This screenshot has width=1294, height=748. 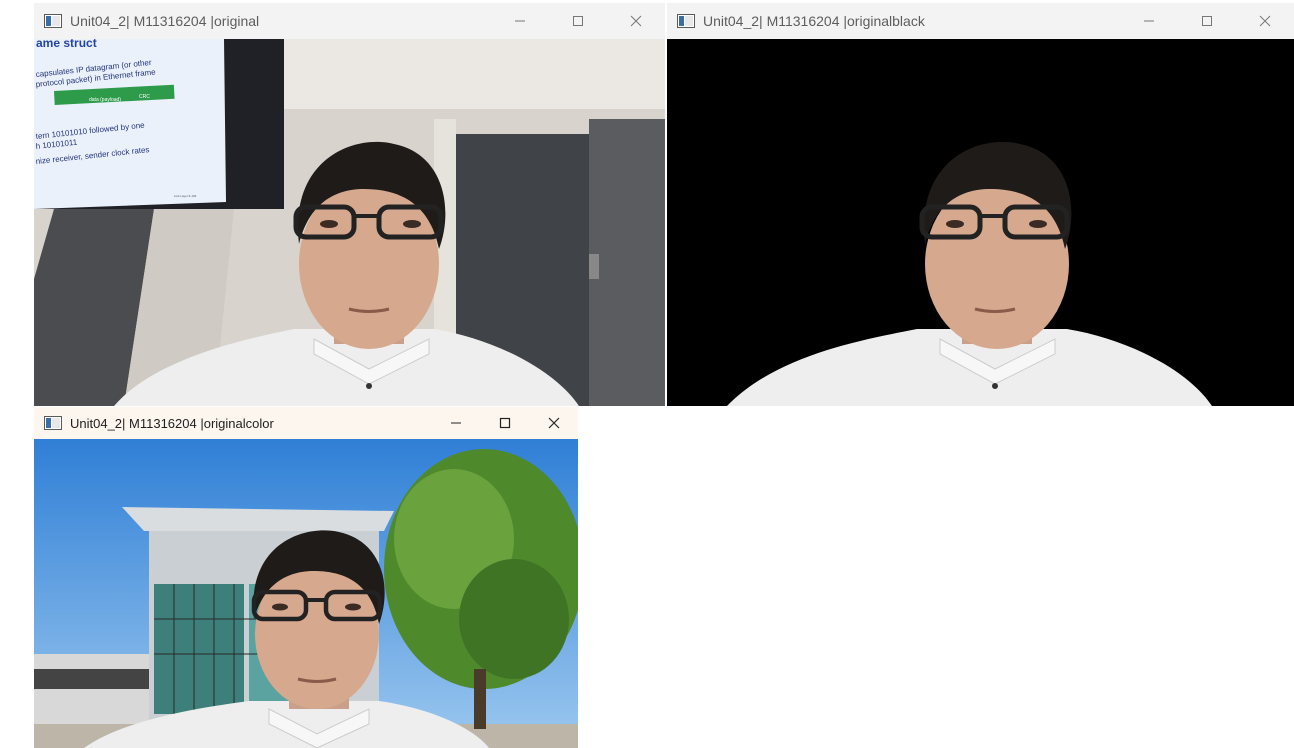 I want to click on title-bar: Unit04_2| M11316204 |originalcolor, so click(x=306, y=423).